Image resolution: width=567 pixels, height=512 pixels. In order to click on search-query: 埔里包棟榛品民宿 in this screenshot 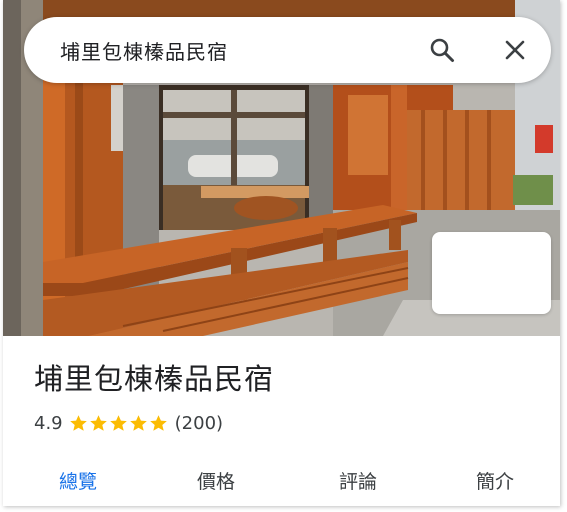, I will do `click(144, 50)`.